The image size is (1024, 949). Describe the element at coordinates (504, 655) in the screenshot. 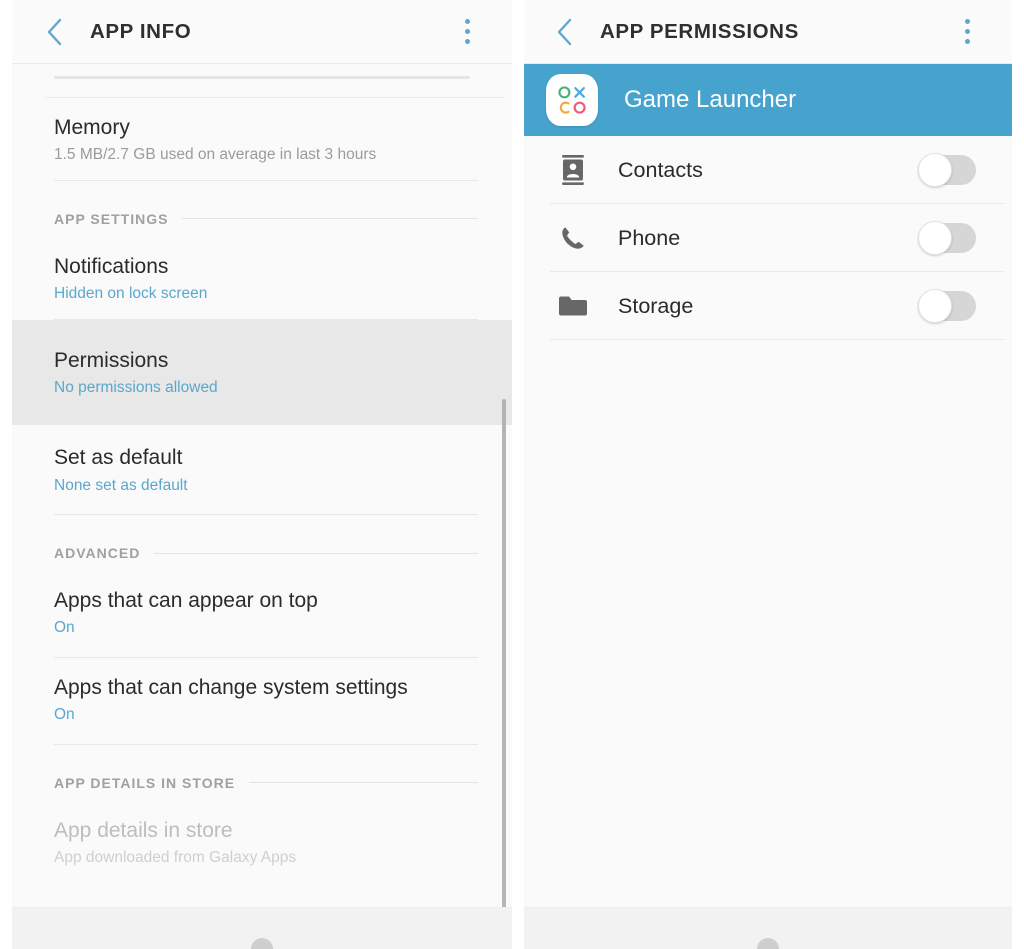

I see `vertical-scrollbar` at that location.